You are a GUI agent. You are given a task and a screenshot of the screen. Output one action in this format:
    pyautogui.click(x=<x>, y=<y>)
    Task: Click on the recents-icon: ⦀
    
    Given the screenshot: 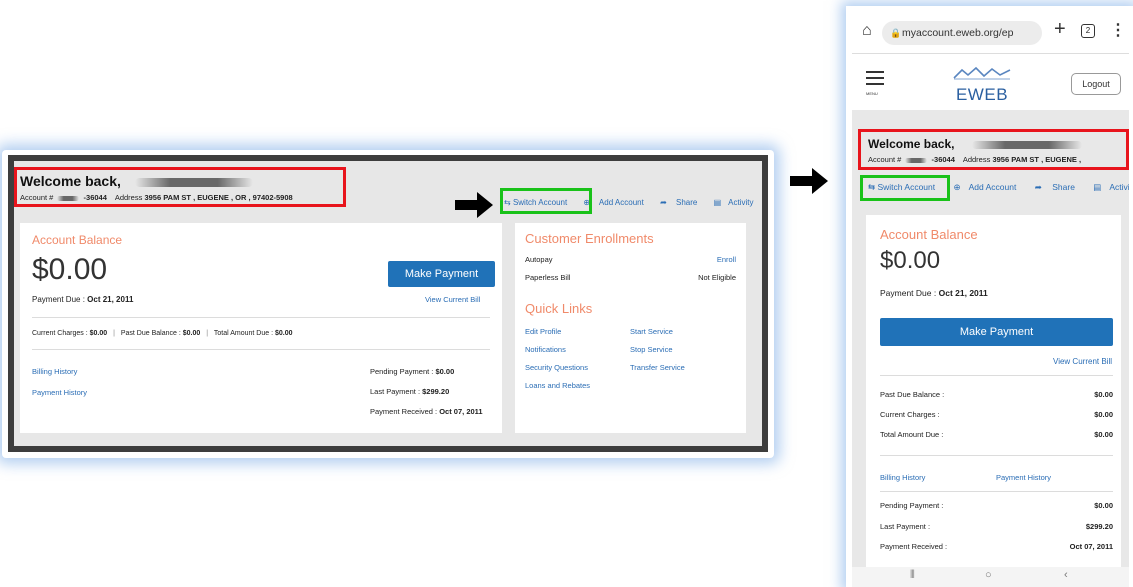 What is the action you would take?
    pyautogui.click(x=912, y=575)
    